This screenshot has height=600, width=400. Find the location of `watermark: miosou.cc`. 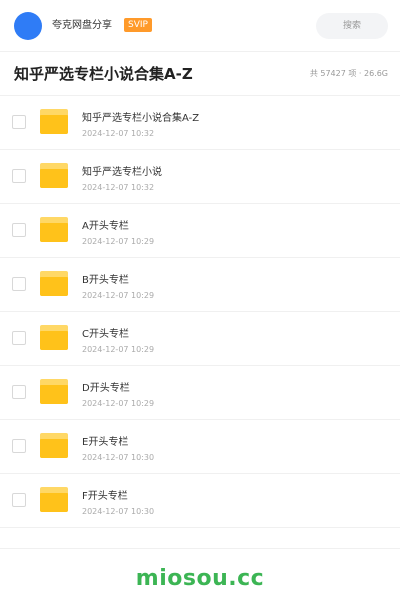

watermark: miosou.cc is located at coordinates (200, 578).